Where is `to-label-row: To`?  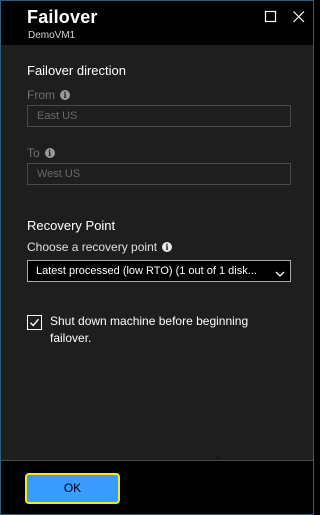
to-label-row: To is located at coordinates (41, 153).